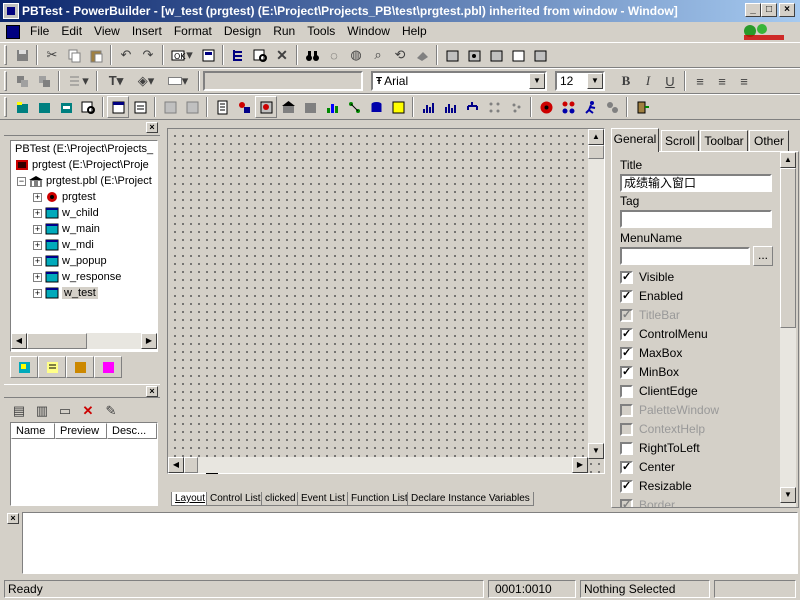 This screenshot has width=800, height=600. What do you see at coordinates (74, 55) in the screenshot?
I see `copy-icon` at bounding box center [74, 55].